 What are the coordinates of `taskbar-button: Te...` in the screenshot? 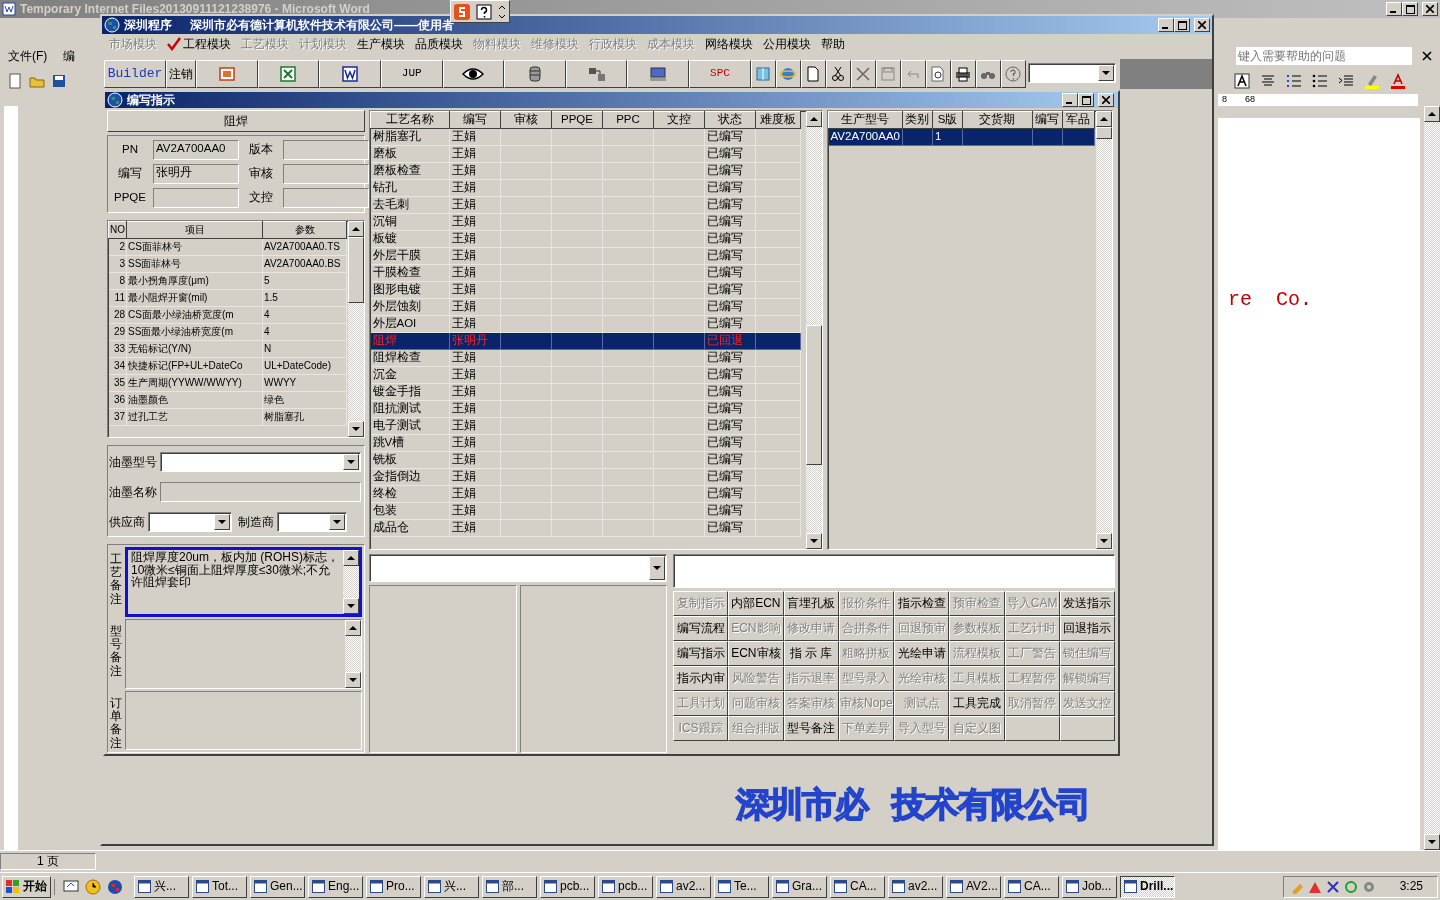 It's located at (741, 886).